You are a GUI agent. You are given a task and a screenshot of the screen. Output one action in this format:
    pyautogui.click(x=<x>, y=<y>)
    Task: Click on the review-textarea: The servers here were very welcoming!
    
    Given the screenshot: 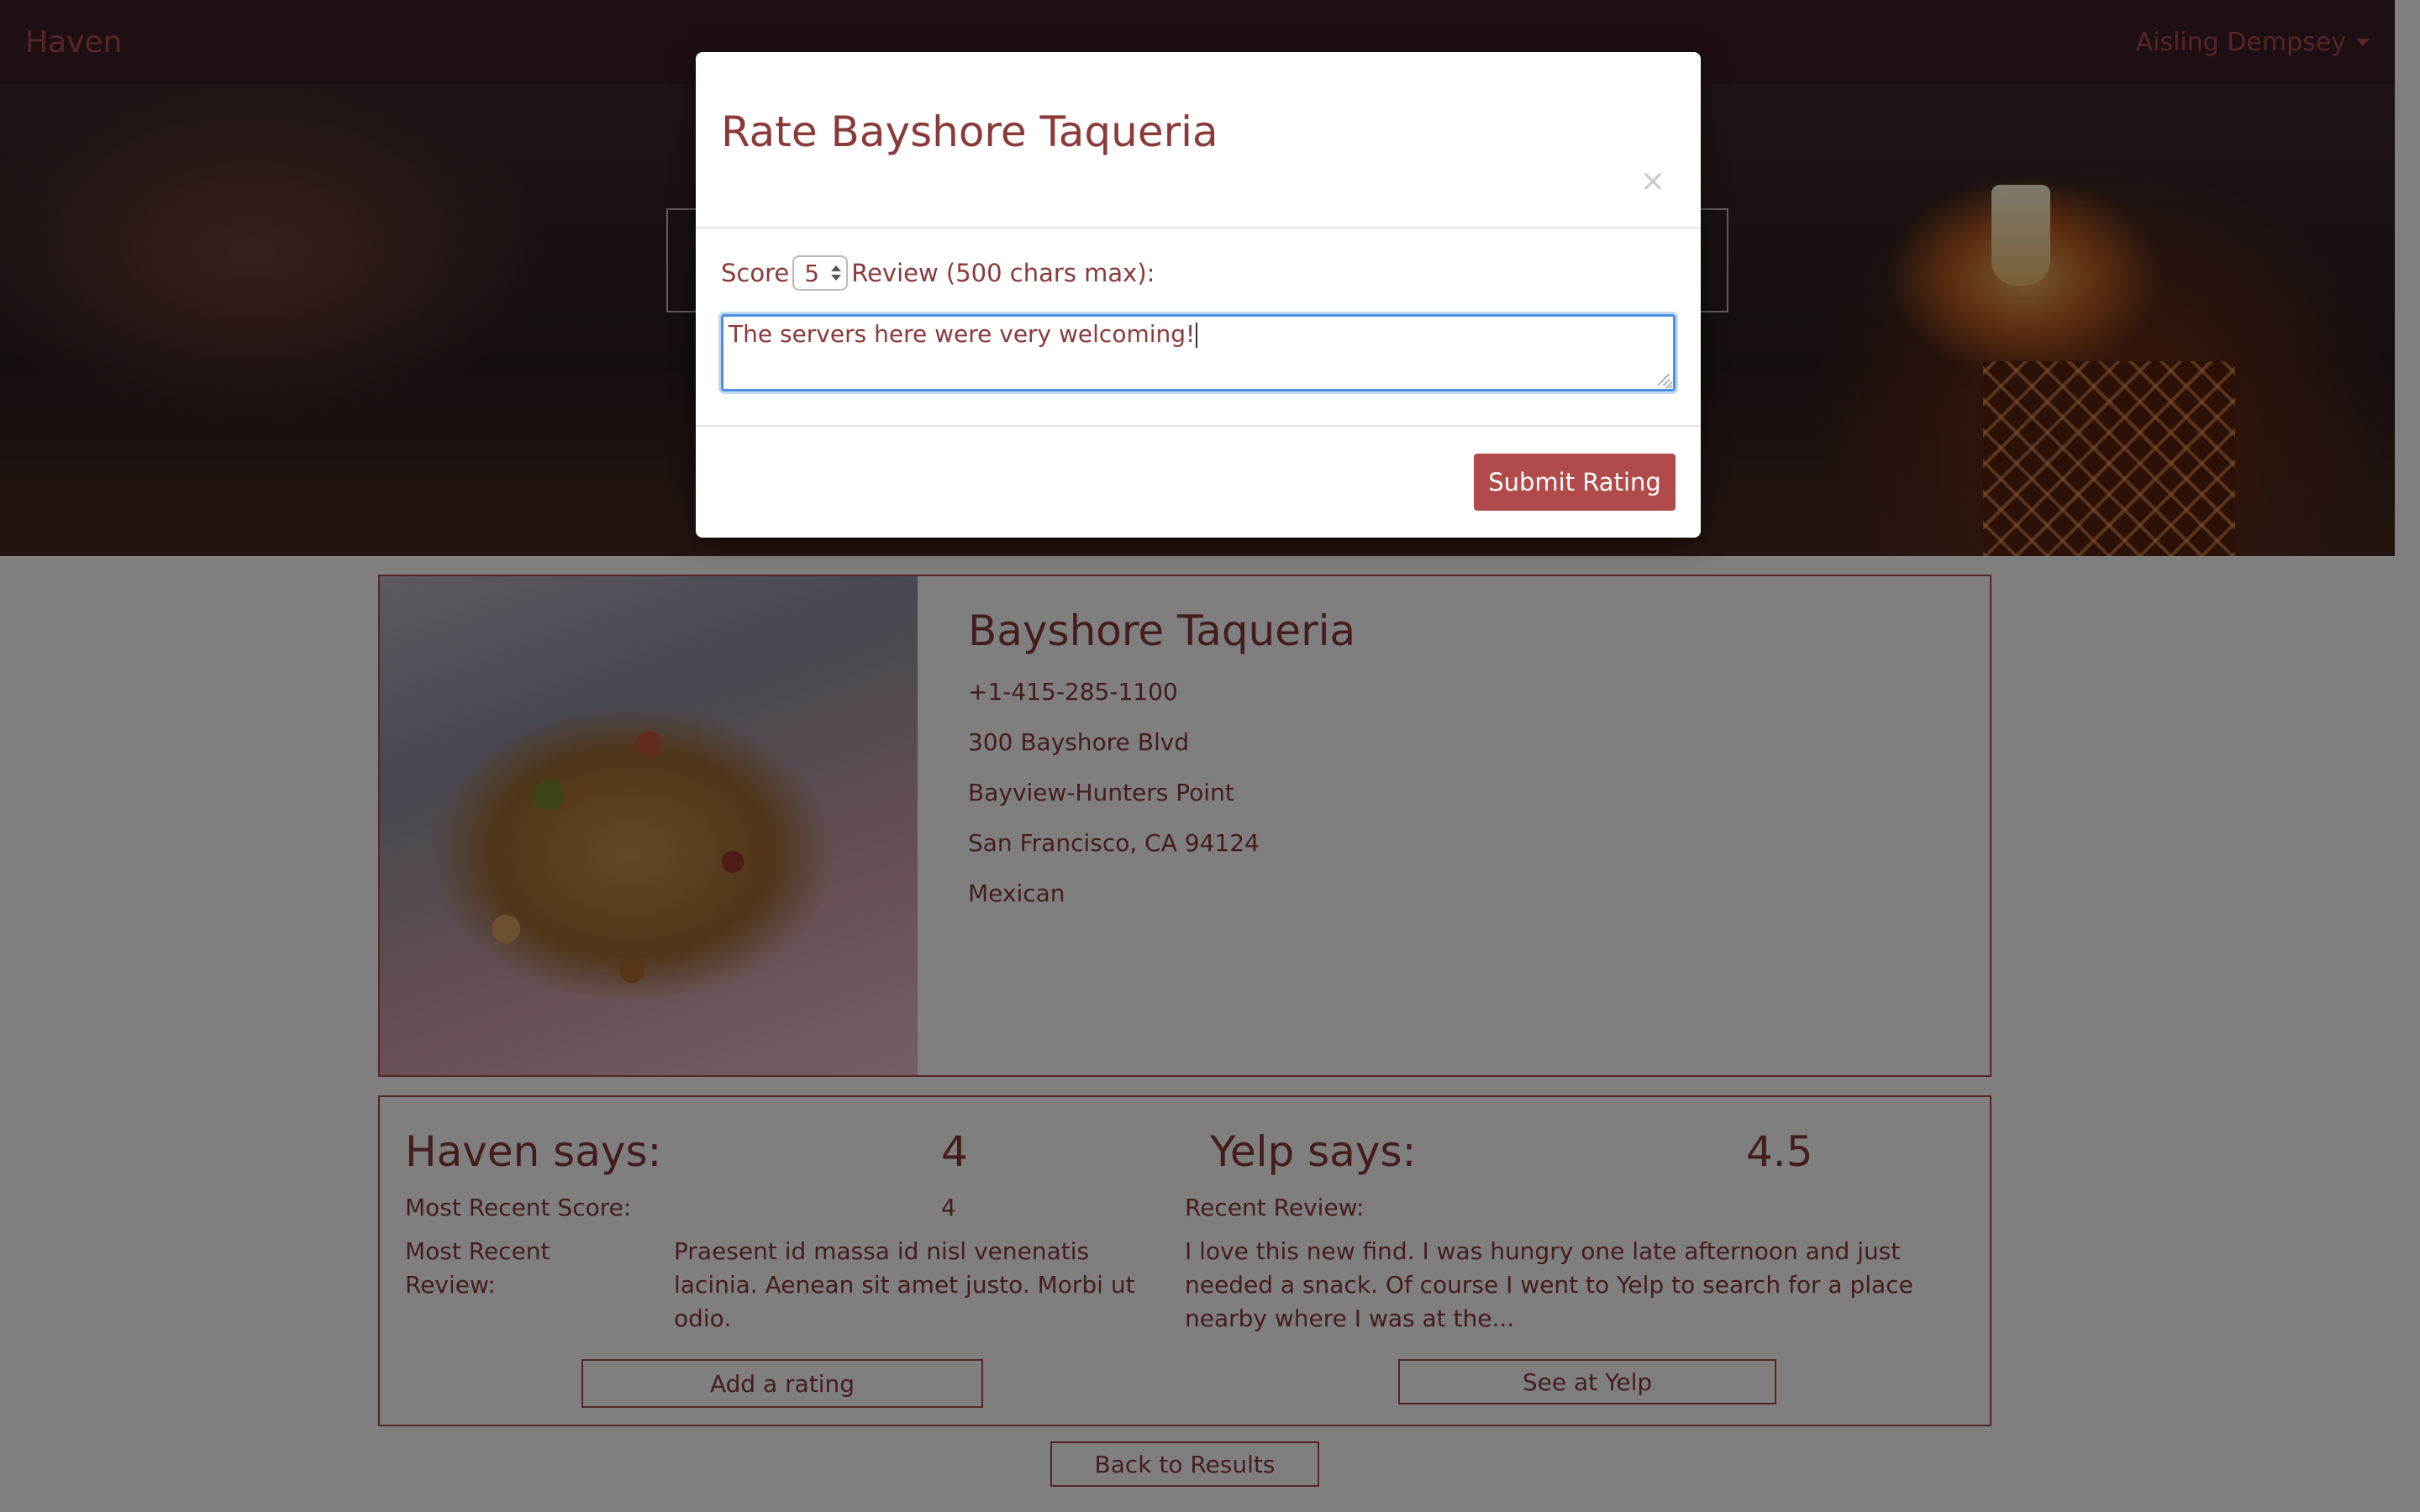 What is the action you would take?
    pyautogui.click(x=1198, y=352)
    